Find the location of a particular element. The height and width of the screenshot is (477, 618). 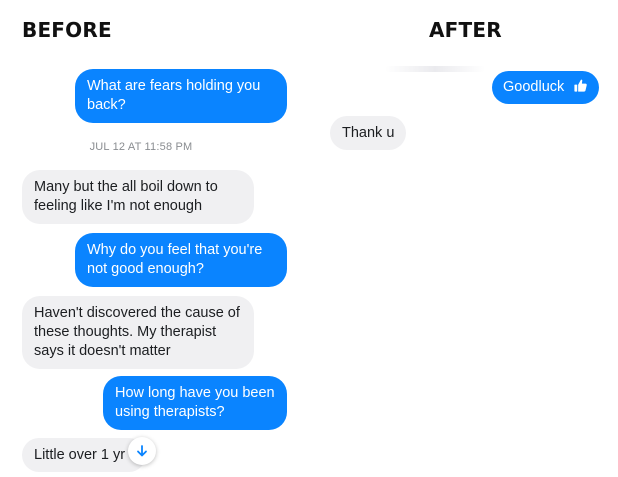

message-timestamp: JUL 12 AT 11:58 PM is located at coordinates (141, 147).